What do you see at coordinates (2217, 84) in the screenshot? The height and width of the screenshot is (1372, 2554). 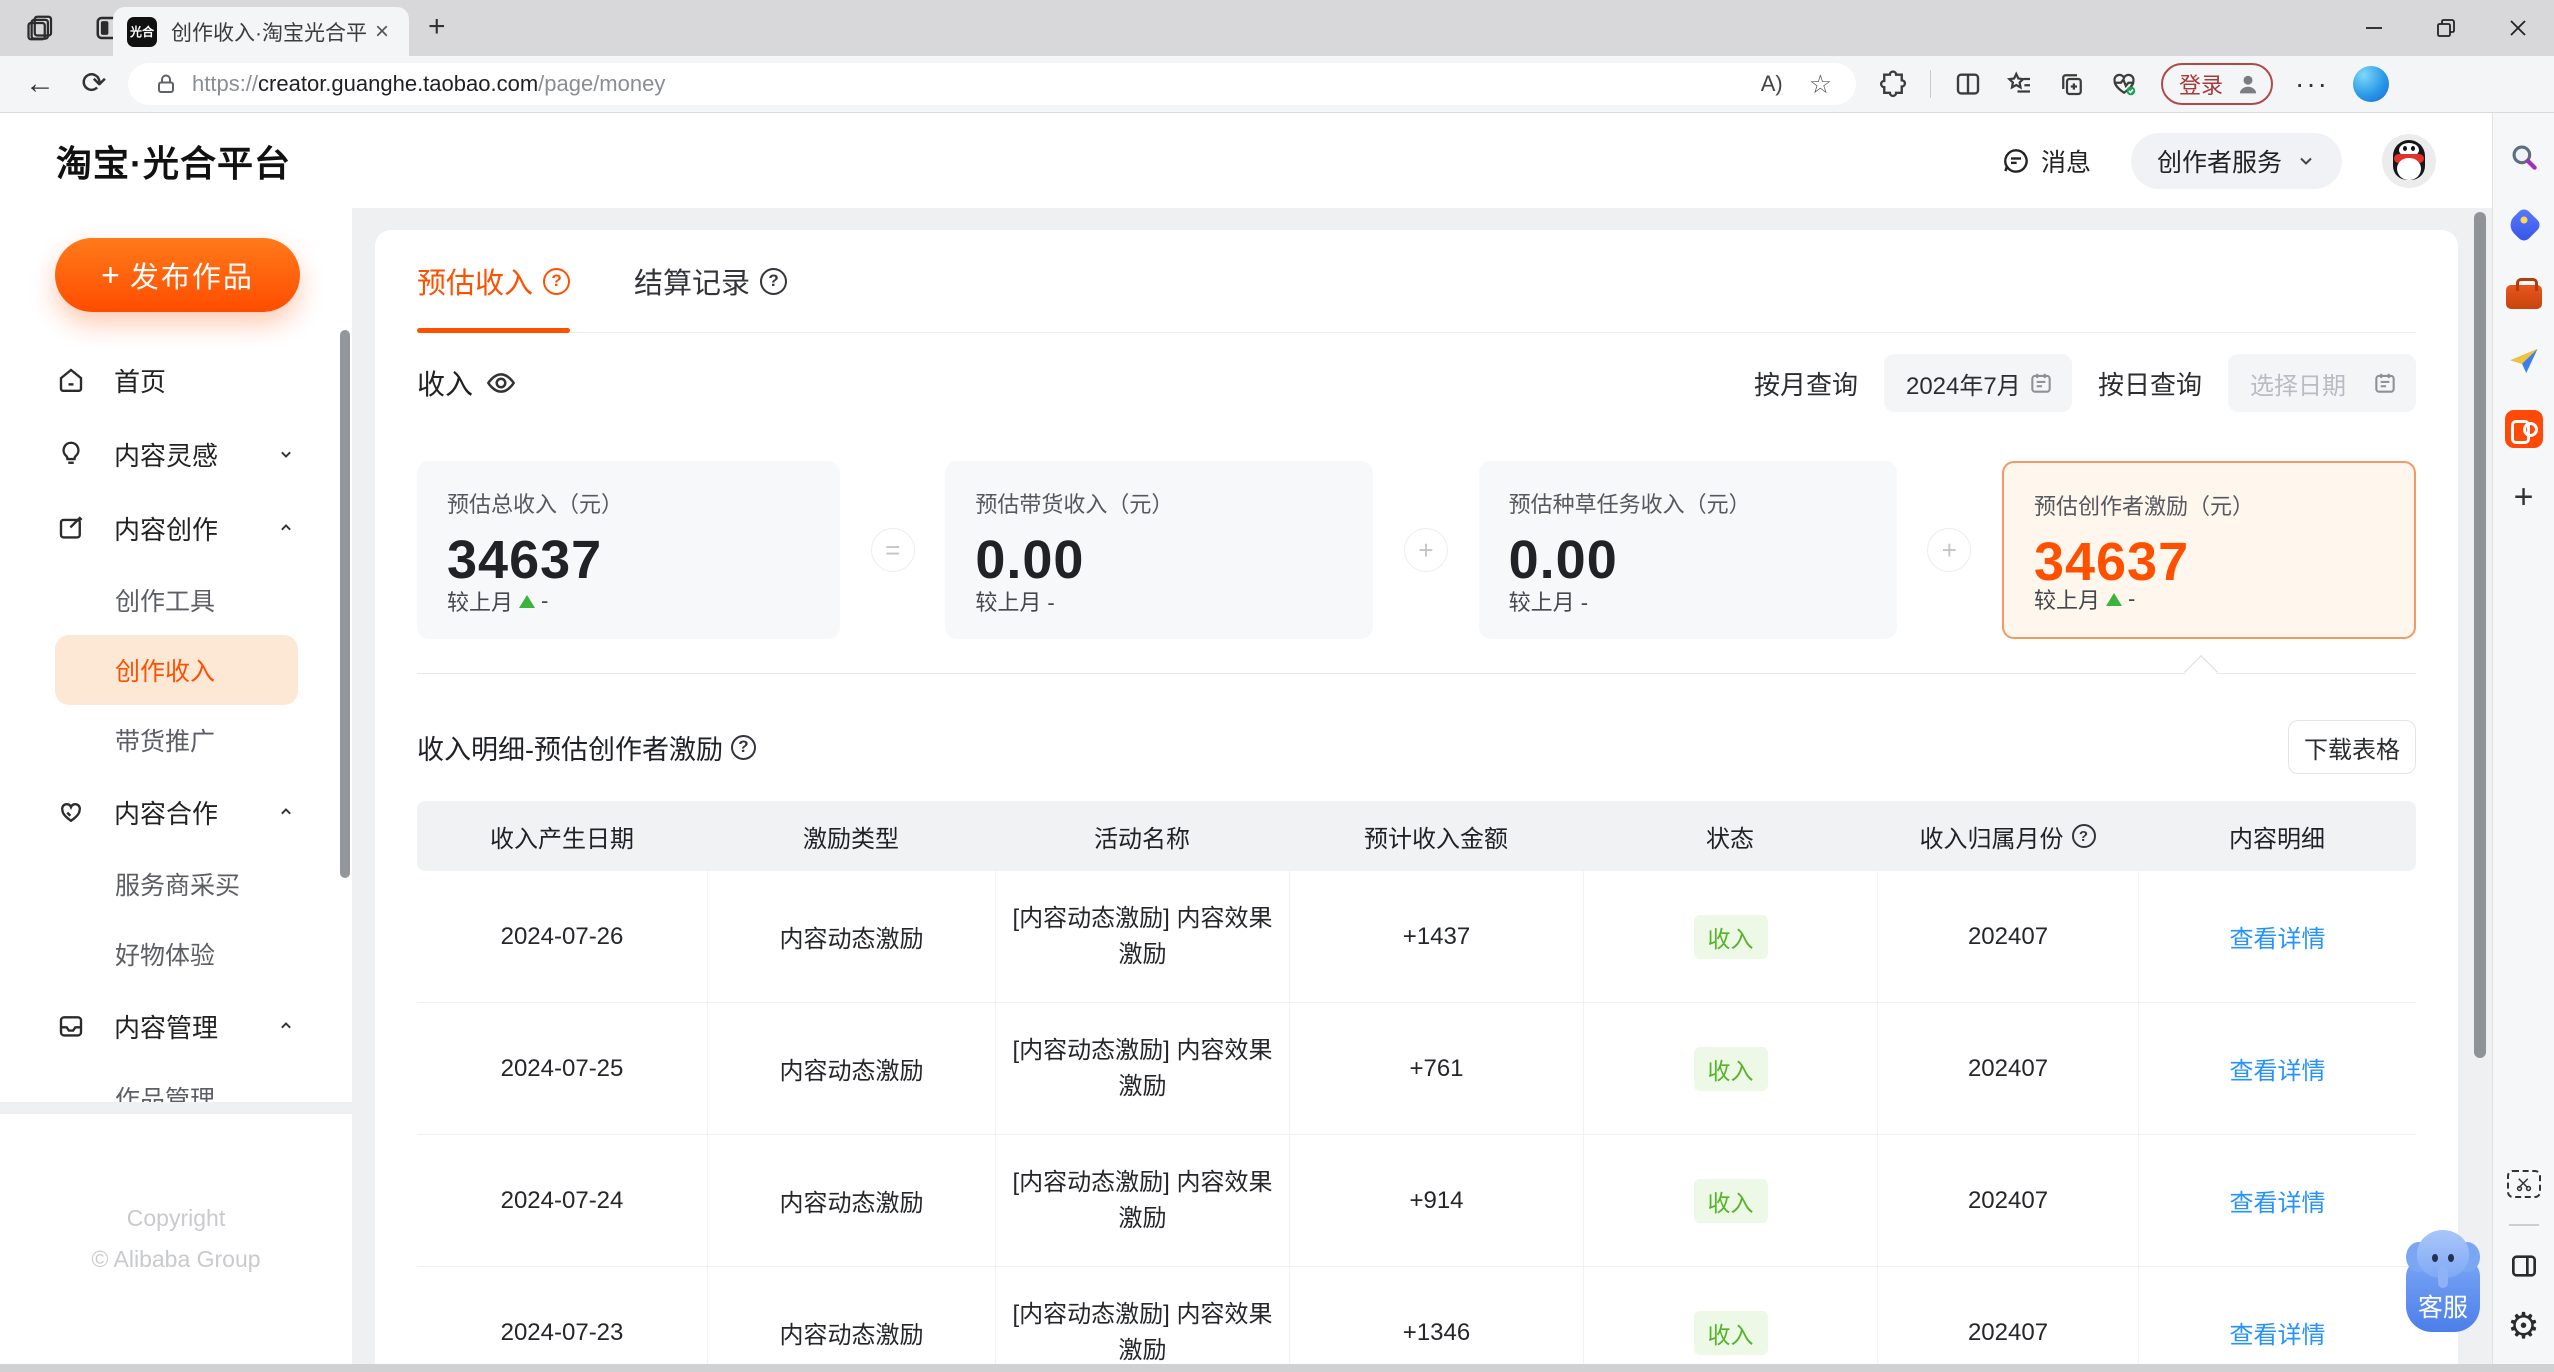 I see `signin-button: 登录` at bounding box center [2217, 84].